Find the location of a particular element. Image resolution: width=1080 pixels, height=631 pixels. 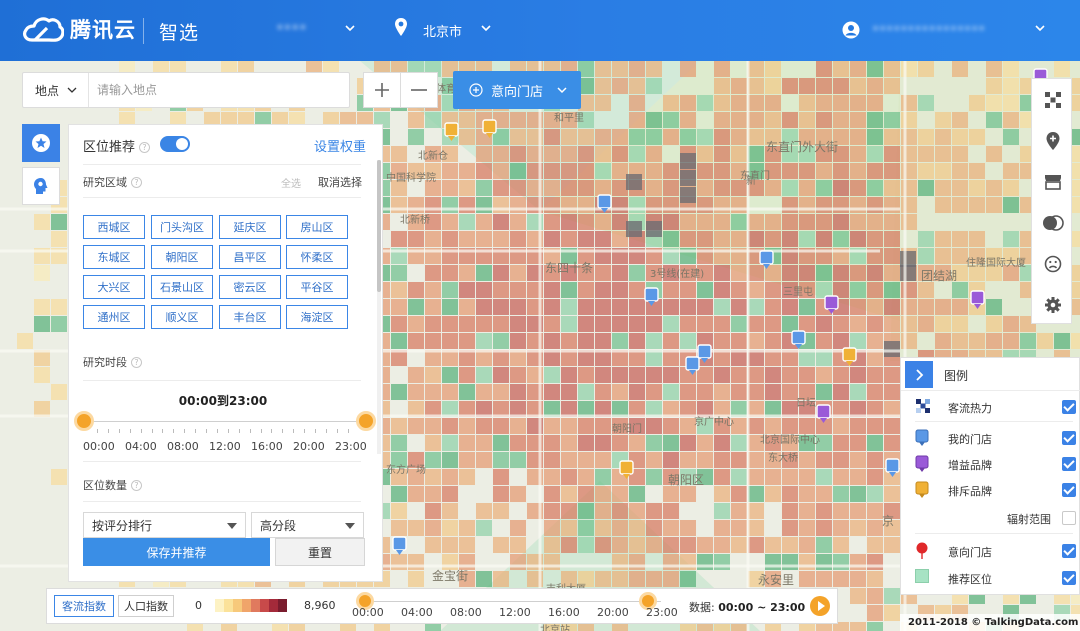

time-slider-track is located at coordinates (513, 601).